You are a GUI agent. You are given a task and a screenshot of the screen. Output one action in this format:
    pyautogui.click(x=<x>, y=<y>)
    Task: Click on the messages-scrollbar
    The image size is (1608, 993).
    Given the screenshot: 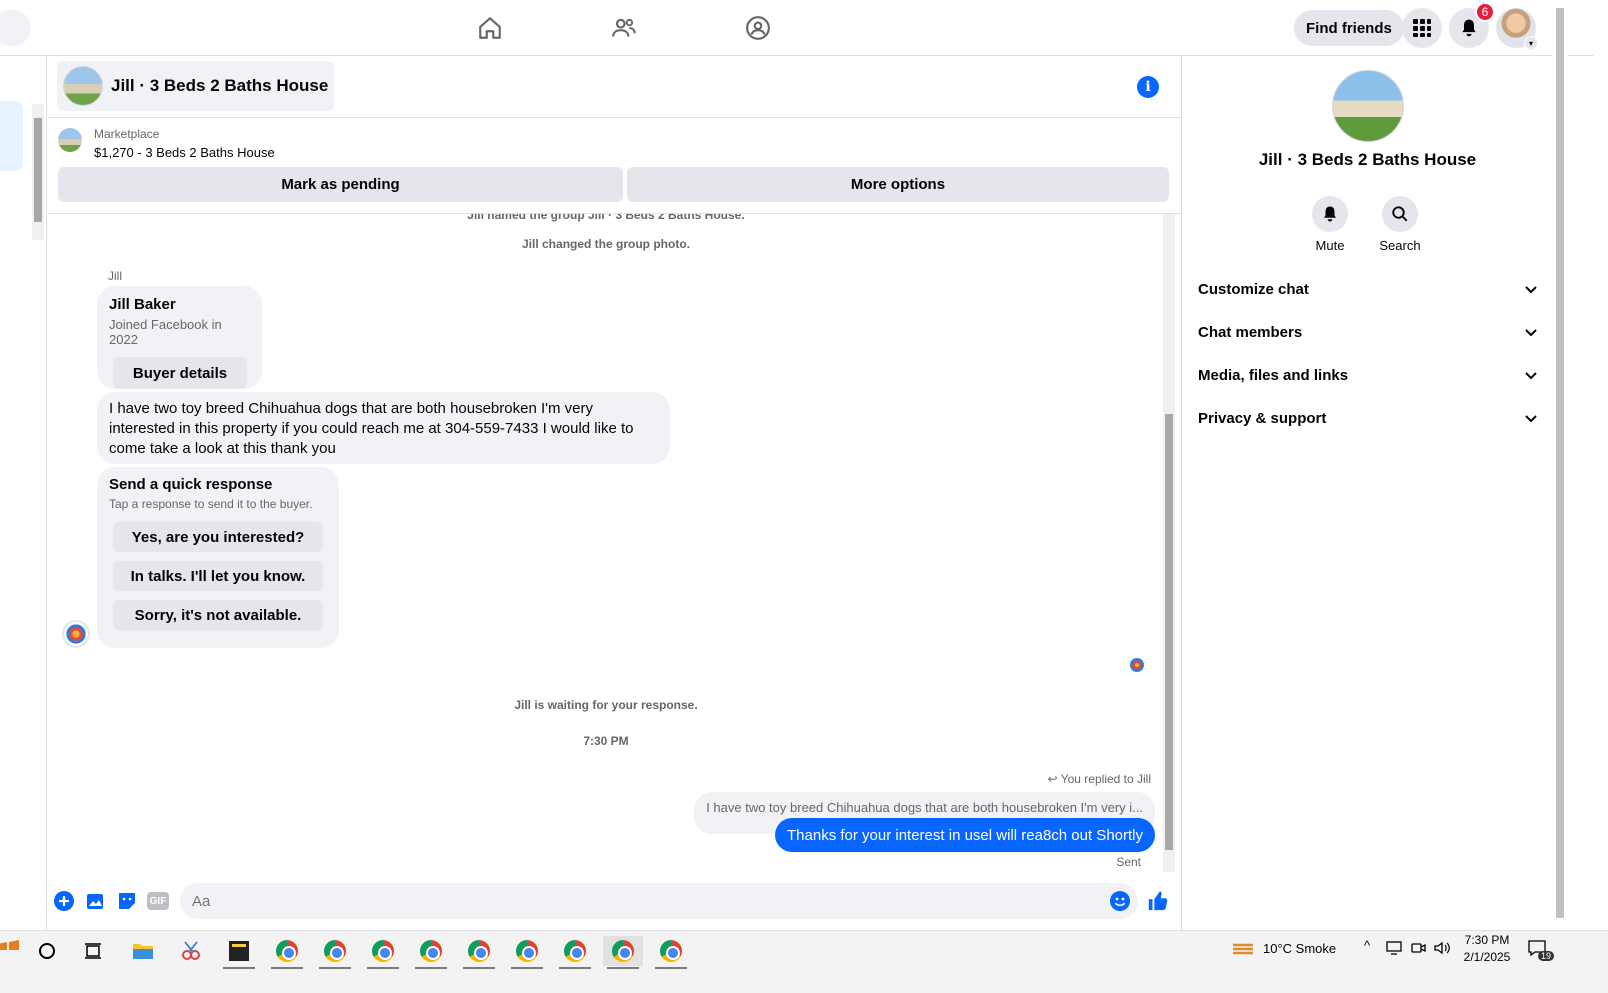 What is the action you would take?
    pyautogui.click(x=1169, y=543)
    